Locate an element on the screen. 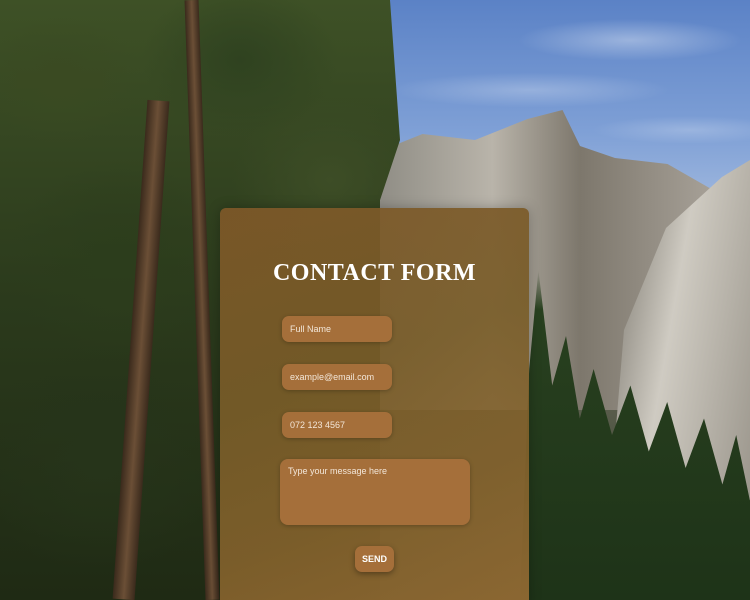  message-textarea is located at coordinates (375, 492).